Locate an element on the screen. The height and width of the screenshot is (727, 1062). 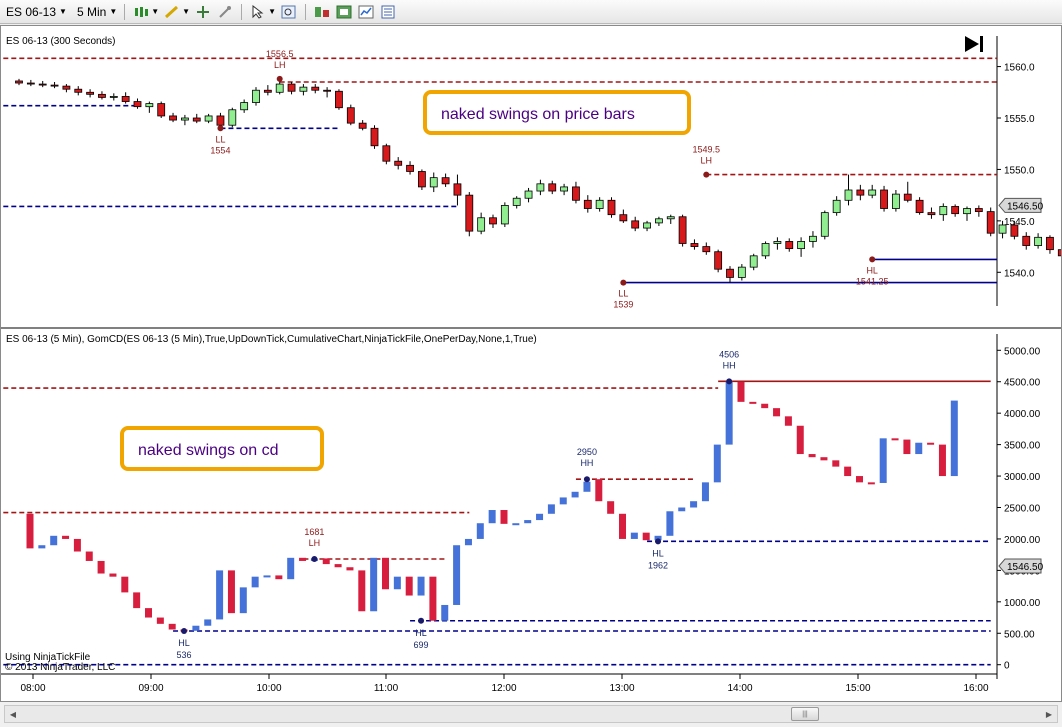
zoom-icon is located at coordinates (289, 12).